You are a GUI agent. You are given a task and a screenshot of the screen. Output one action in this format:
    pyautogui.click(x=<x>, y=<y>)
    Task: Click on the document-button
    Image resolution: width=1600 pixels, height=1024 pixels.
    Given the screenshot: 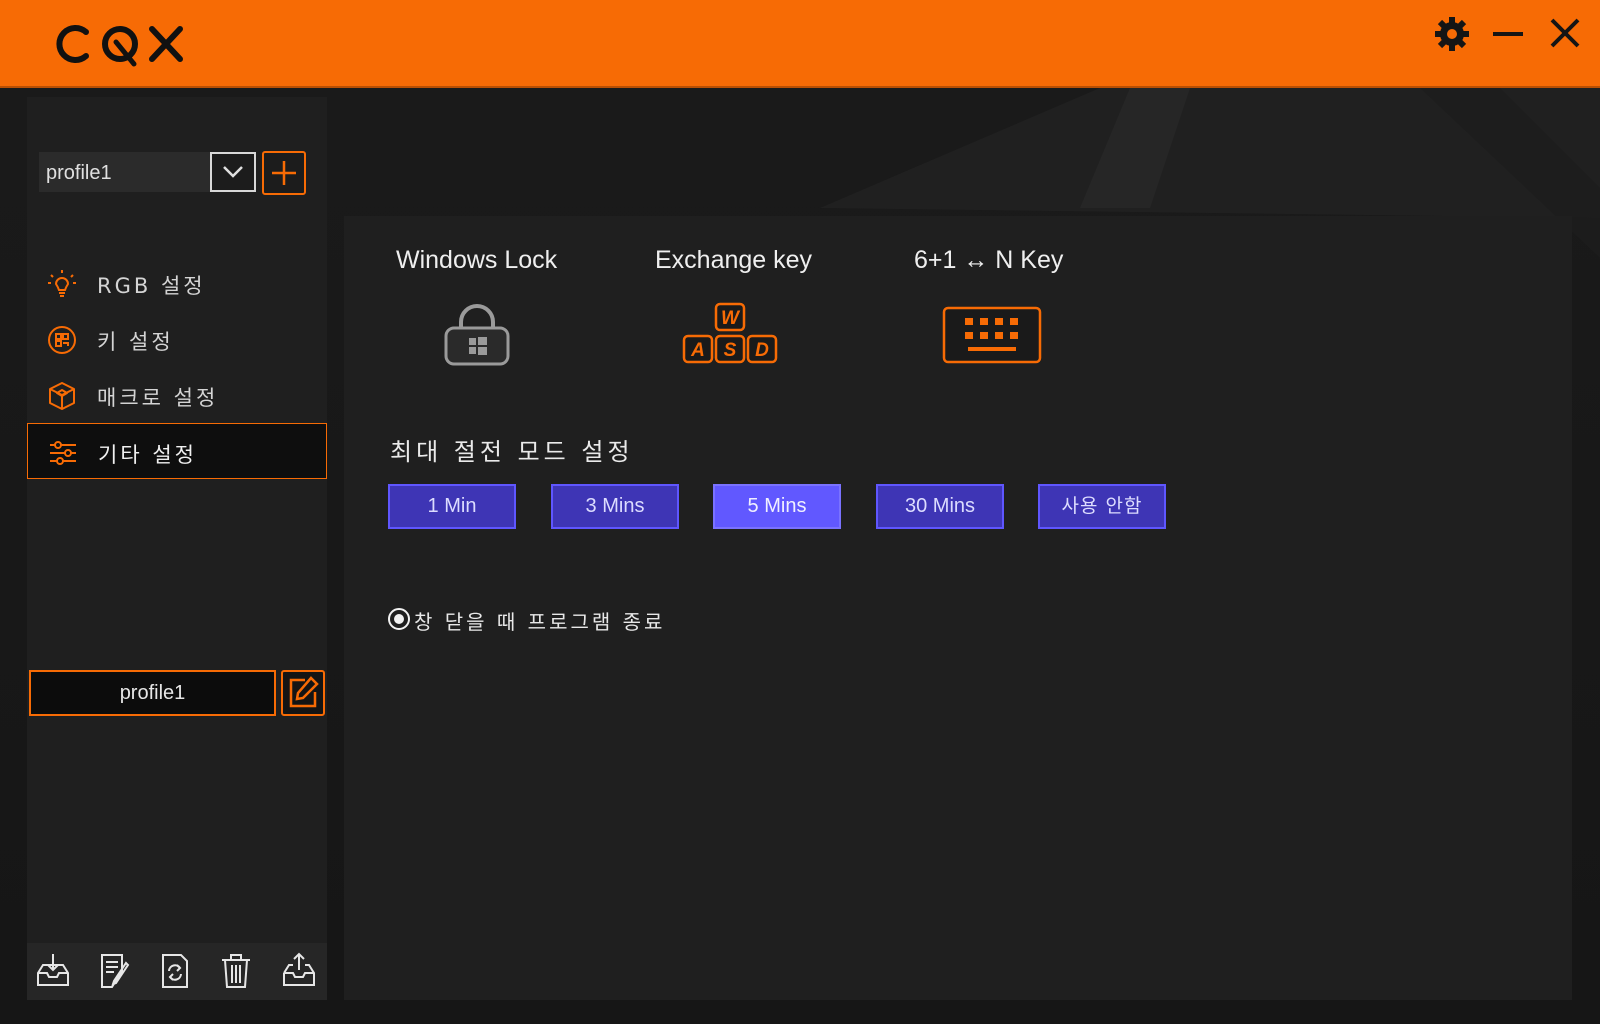 What is the action you would take?
    pyautogui.click(x=114, y=971)
    